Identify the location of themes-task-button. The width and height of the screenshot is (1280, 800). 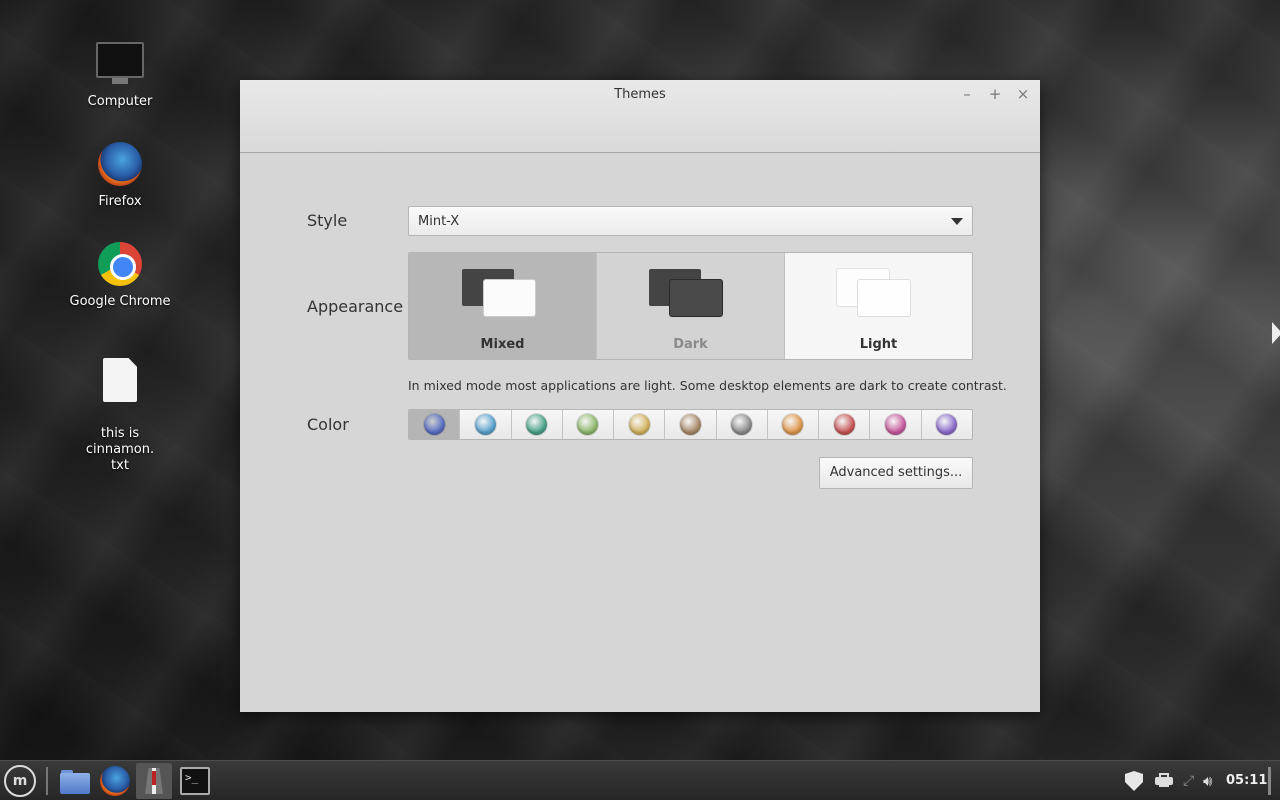
(154, 781).